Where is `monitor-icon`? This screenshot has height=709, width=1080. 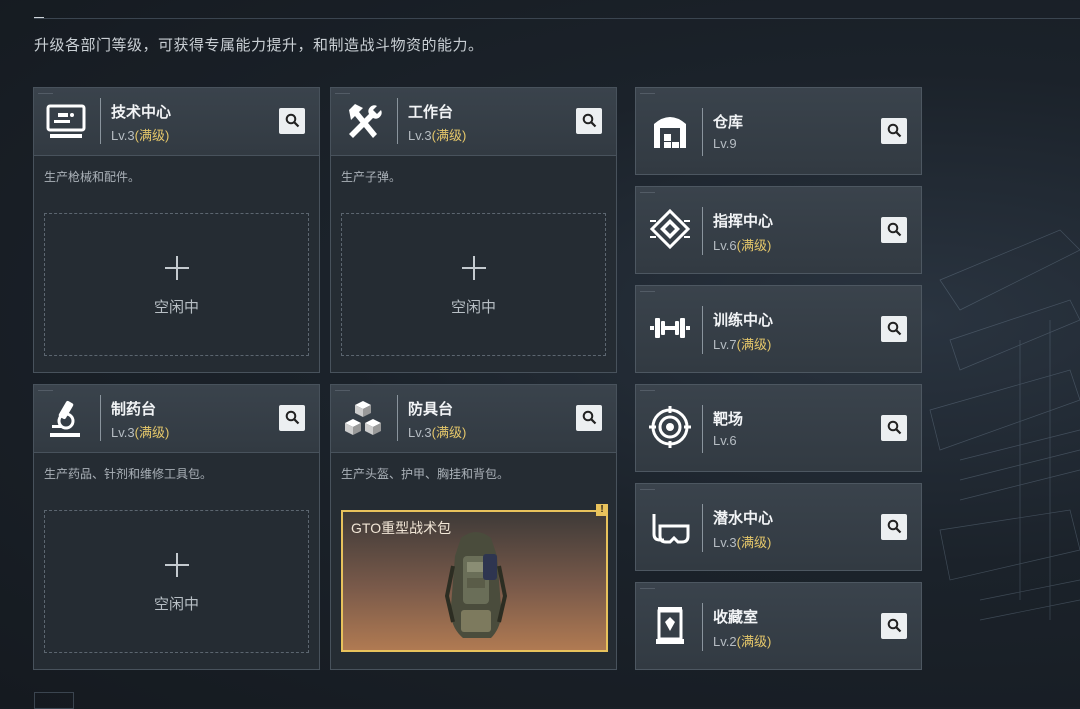 monitor-icon is located at coordinates (66, 121).